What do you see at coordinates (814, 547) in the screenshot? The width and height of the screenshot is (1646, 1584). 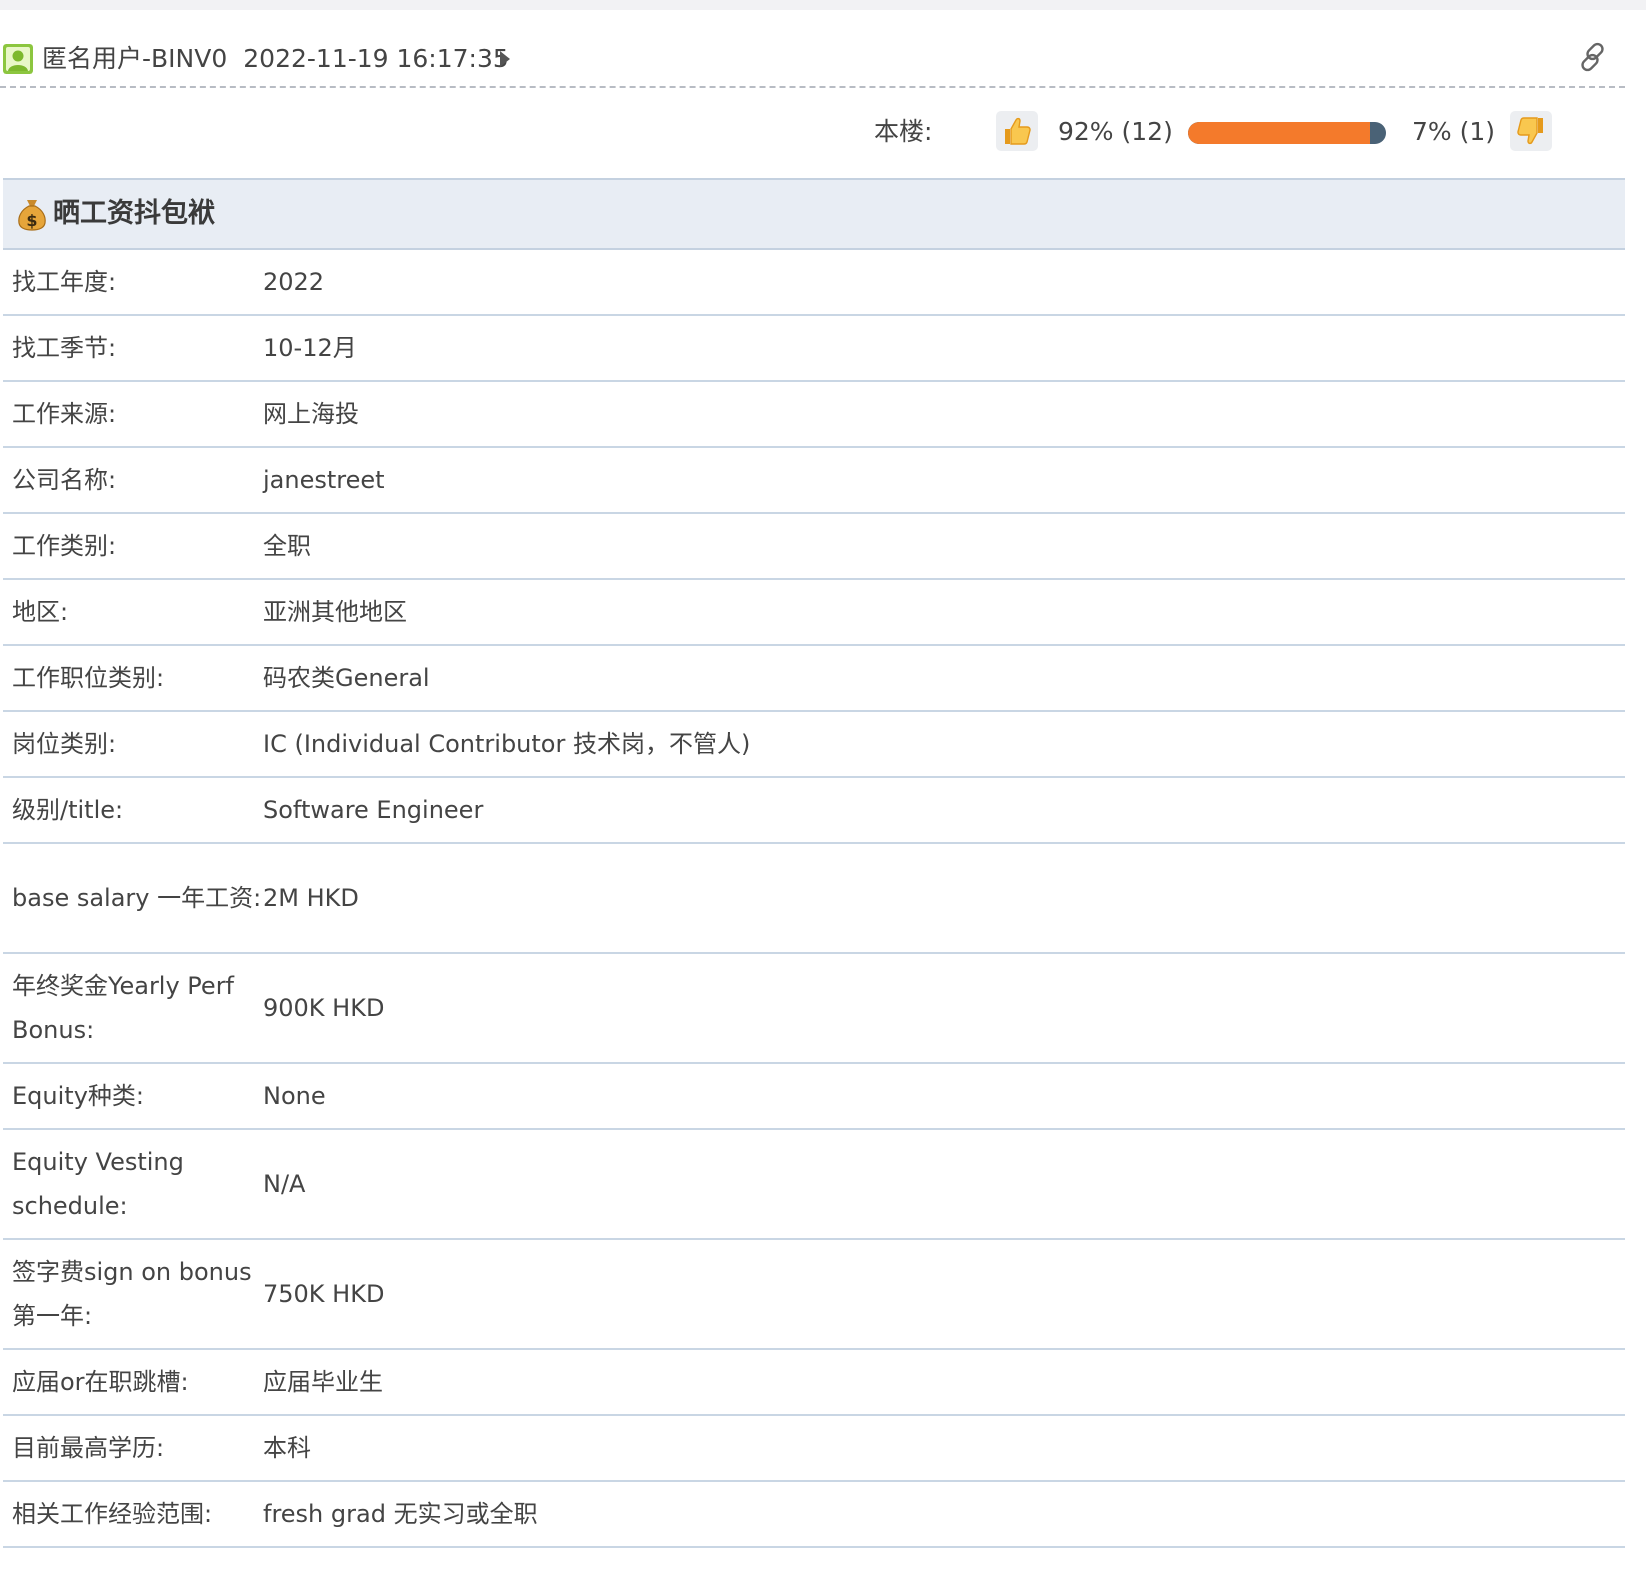 I see `table-row: 工作类别: 全职` at bounding box center [814, 547].